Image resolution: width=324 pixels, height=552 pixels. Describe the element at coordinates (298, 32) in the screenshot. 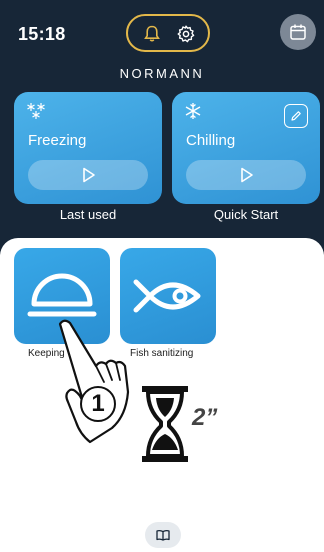

I see `calendar-button` at that location.